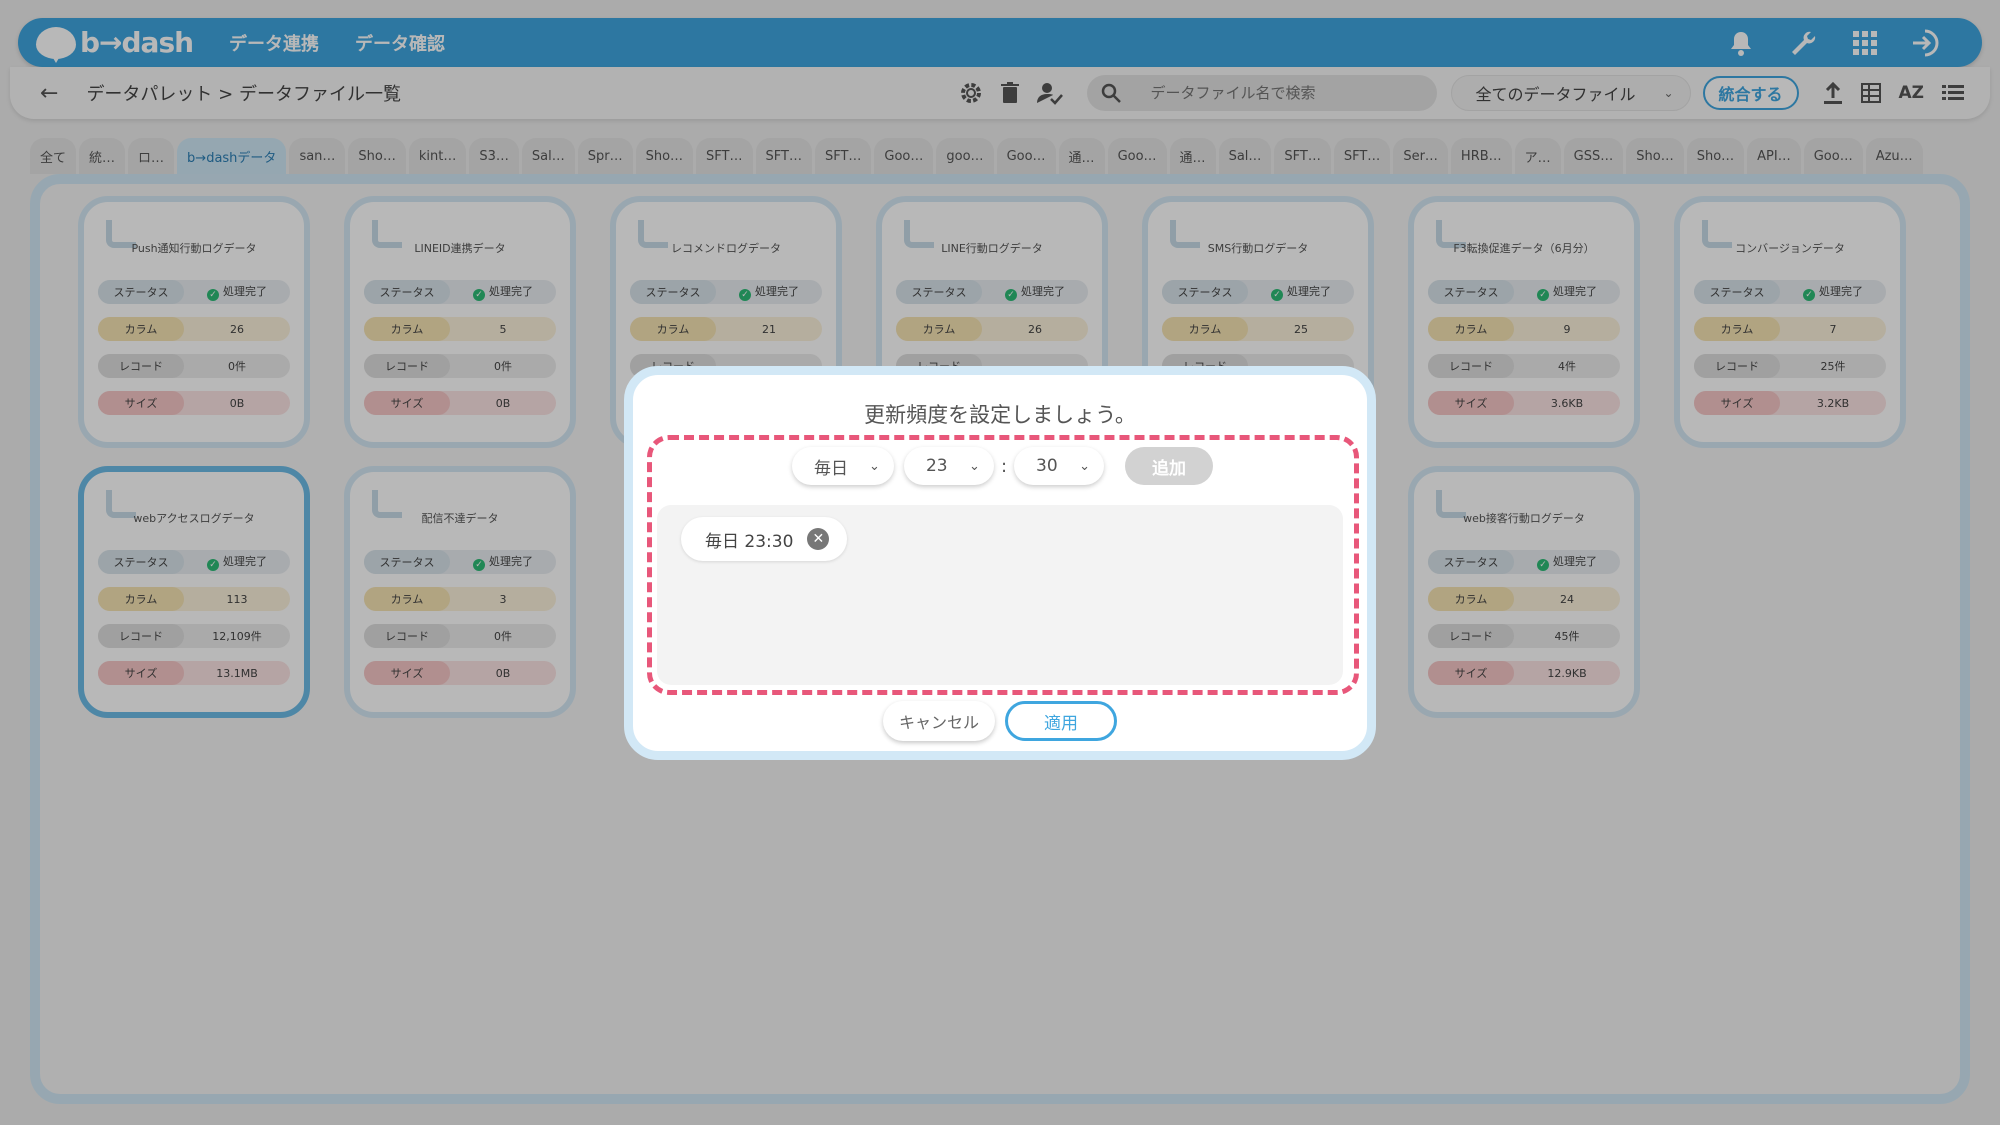 This screenshot has width=2000, height=1125. What do you see at coordinates (1061, 721) in the screenshot?
I see `apply-button: 適用` at bounding box center [1061, 721].